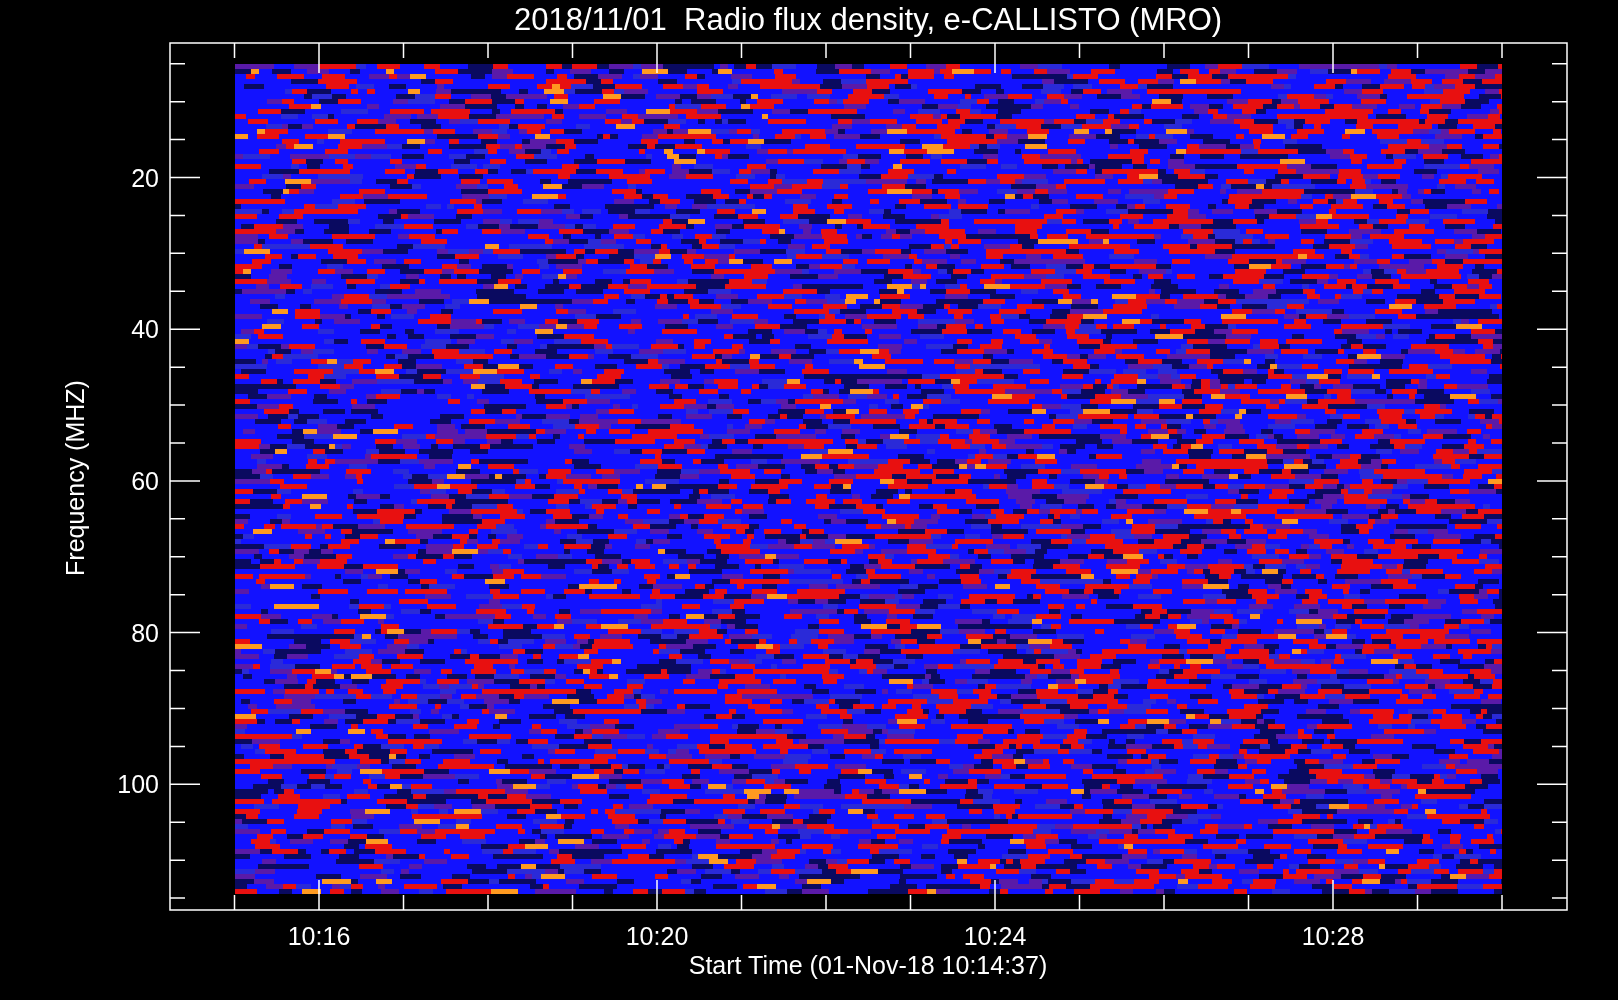 The width and height of the screenshot is (1618, 1000). I want to click on axis-tick-label: 10:20, so click(657, 936).